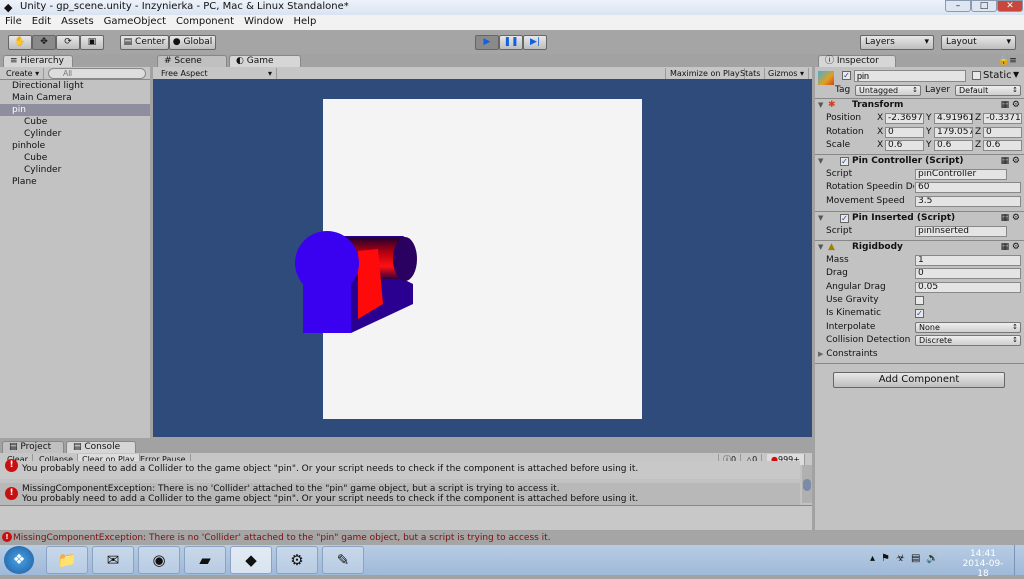 Image resolution: width=1024 pixels, height=579 pixels. Describe the element at coordinates (856, 287) in the screenshot. I see `angular-drag-label: Angular Drag` at that location.